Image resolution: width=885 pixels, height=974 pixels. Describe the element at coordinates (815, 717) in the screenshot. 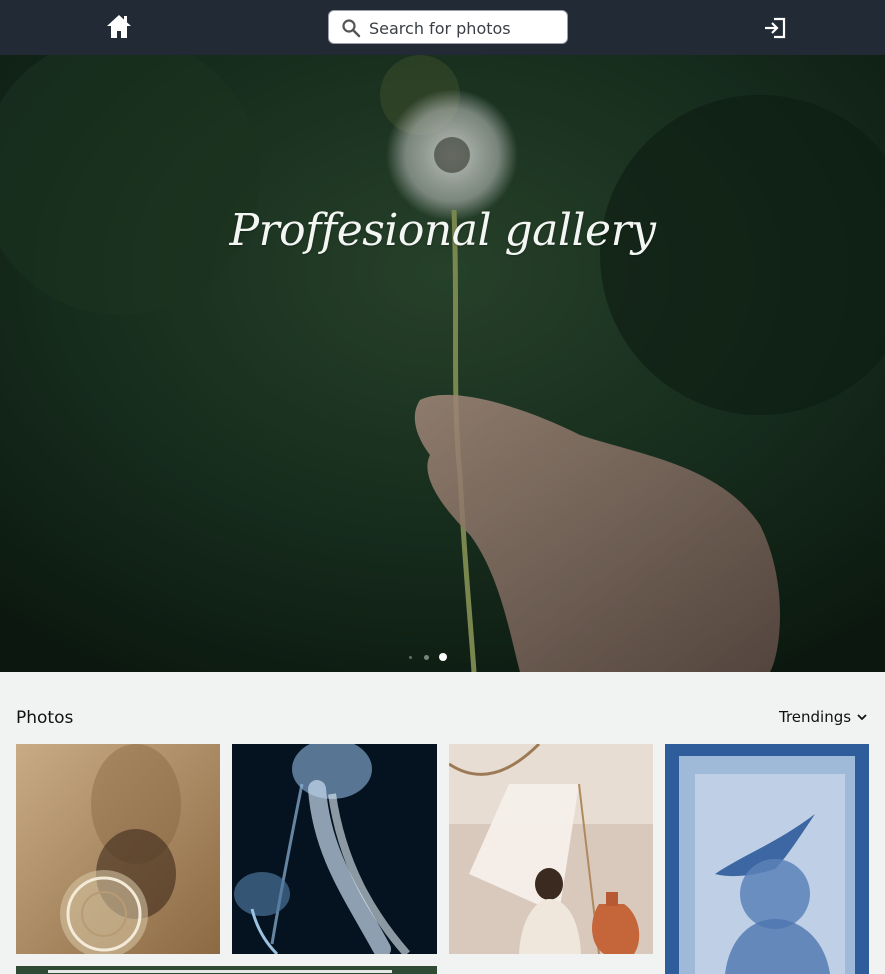

I see `sort-label: Trendings` at that location.